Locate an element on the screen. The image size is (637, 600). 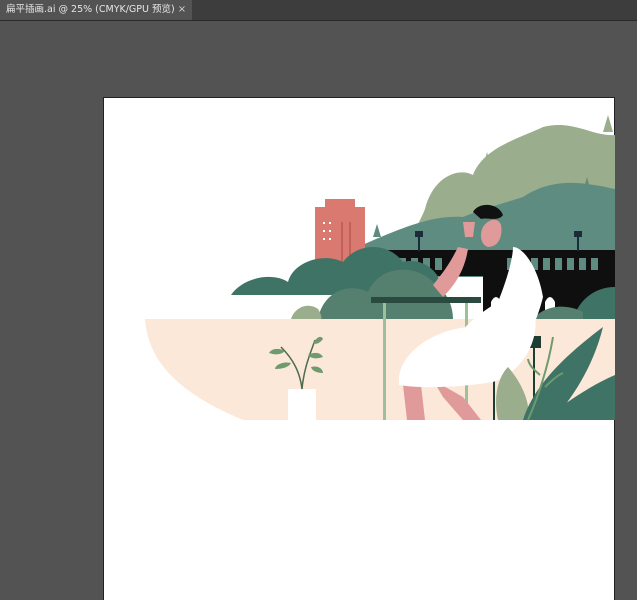
close-icon: × is located at coordinates (182, 10).